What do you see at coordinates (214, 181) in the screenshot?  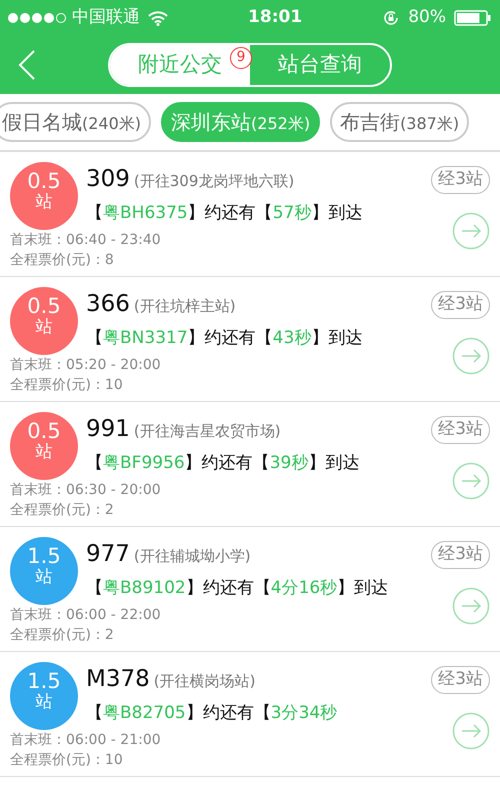 I see `route-direction: (开往309龙岗坪地六联)` at bounding box center [214, 181].